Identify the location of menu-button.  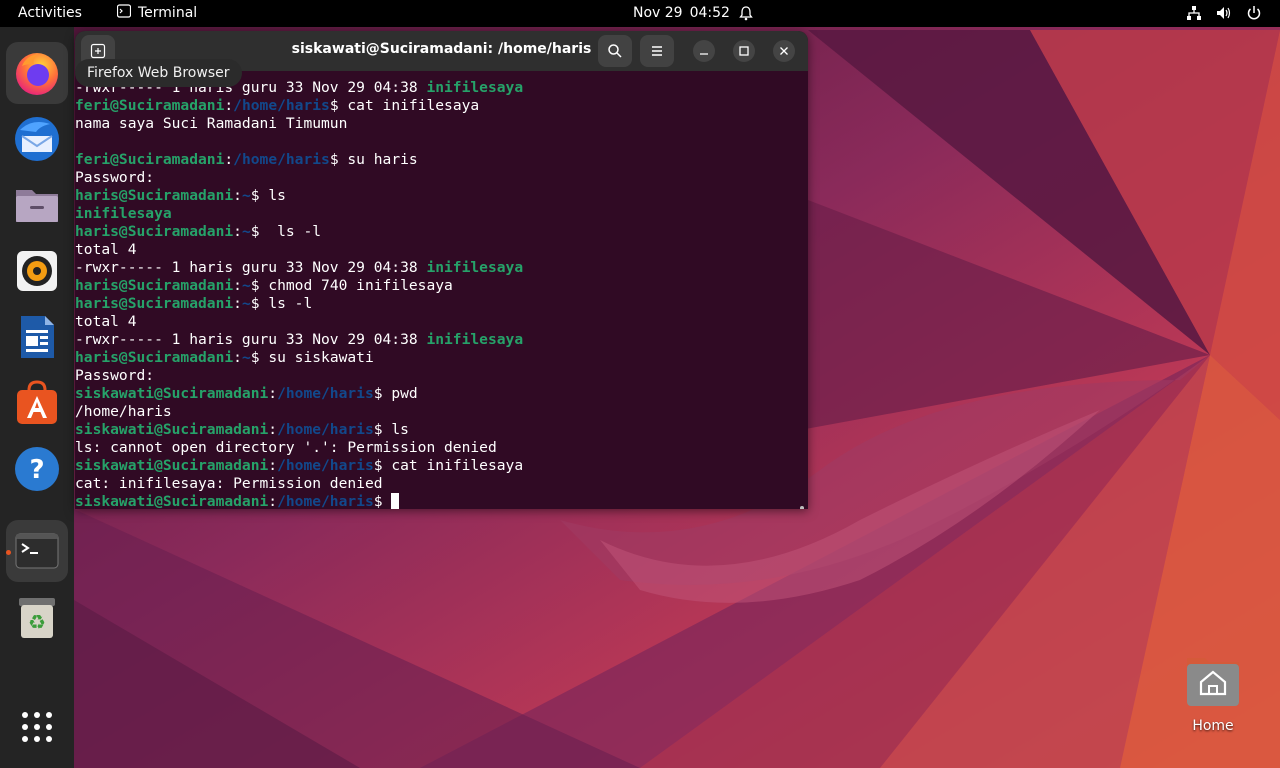
(657, 51).